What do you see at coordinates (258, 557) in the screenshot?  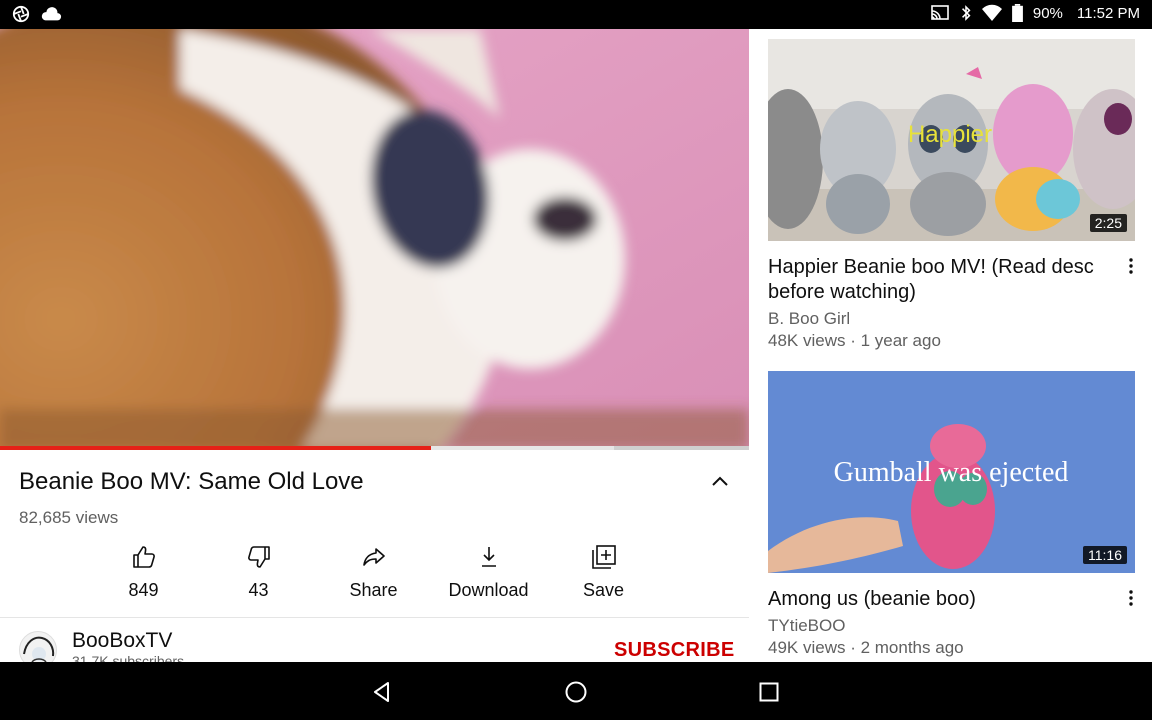 I see `thumbs-down-icon` at bounding box center [258, 557].